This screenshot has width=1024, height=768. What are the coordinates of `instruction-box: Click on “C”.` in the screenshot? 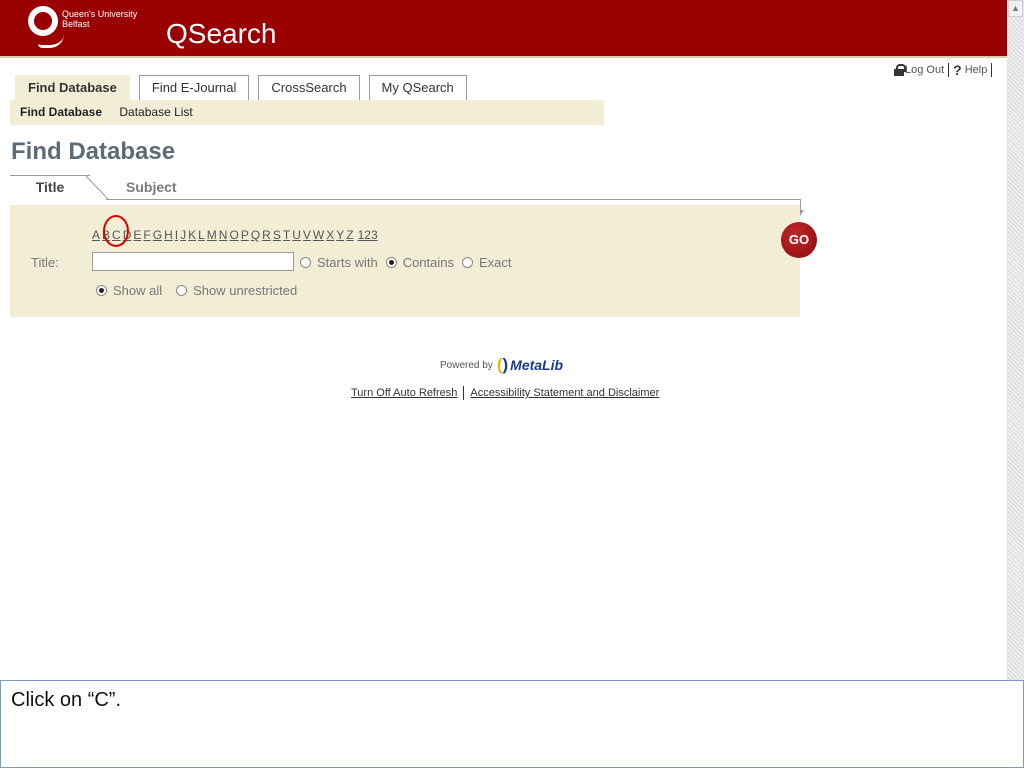 It's located at (512, 724).